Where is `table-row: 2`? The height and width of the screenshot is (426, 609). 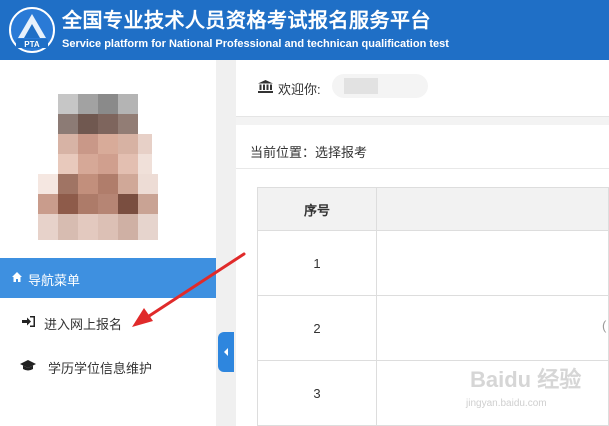
table-row: 2 is located at coordinates (433, 328).